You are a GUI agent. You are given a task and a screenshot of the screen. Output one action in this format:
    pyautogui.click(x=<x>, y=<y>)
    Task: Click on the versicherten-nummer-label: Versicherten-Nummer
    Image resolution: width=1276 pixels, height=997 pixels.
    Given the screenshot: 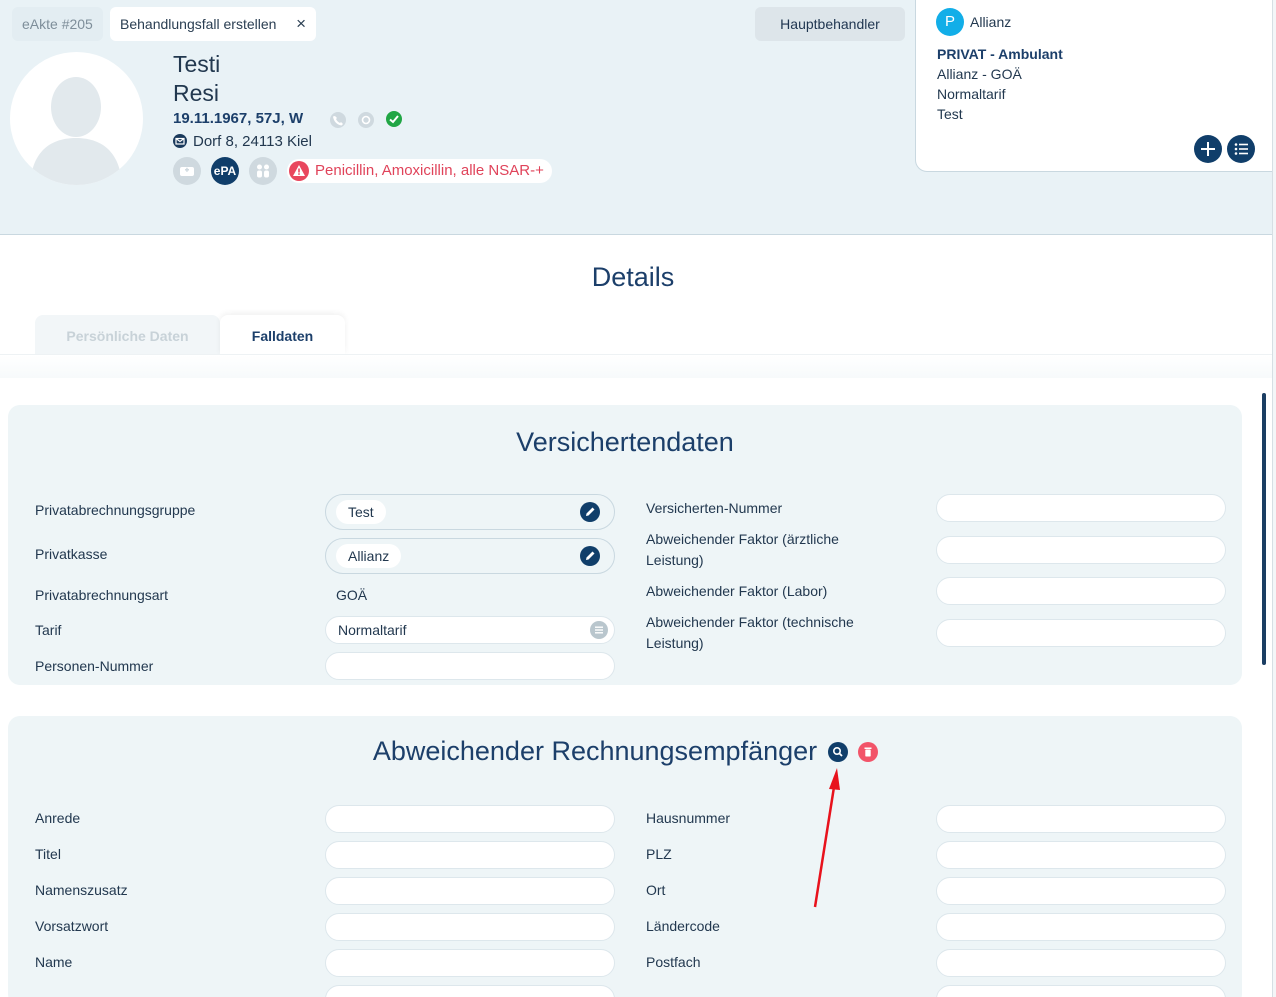 What is the action you would take?
    pyautogui.click(x=714, y=508)
    